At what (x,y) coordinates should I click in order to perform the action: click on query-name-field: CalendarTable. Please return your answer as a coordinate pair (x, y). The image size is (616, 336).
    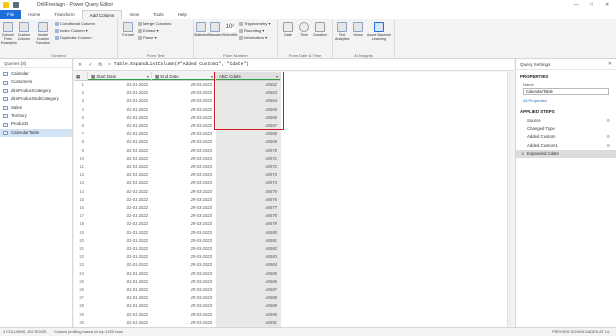
    Looking at the image, I should click on (566, 91).